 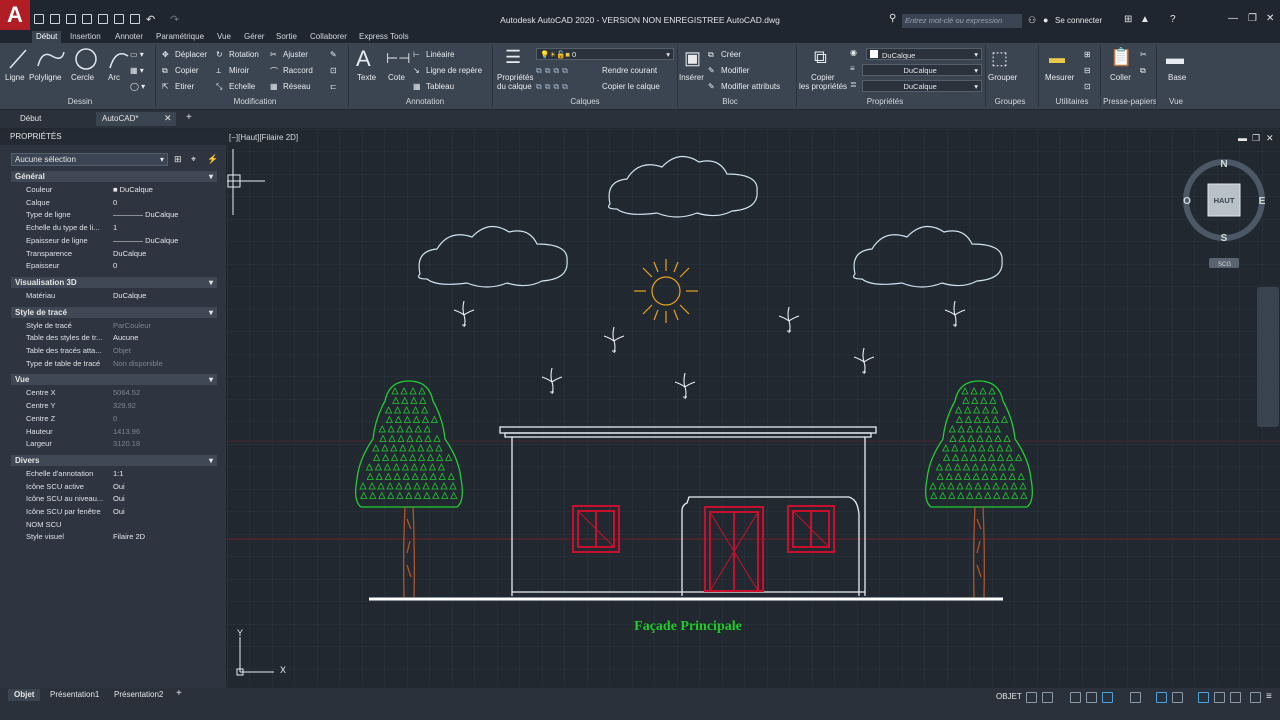 I want to click on viewcube-top-label: HAUT, so click(x=1224, y=200).